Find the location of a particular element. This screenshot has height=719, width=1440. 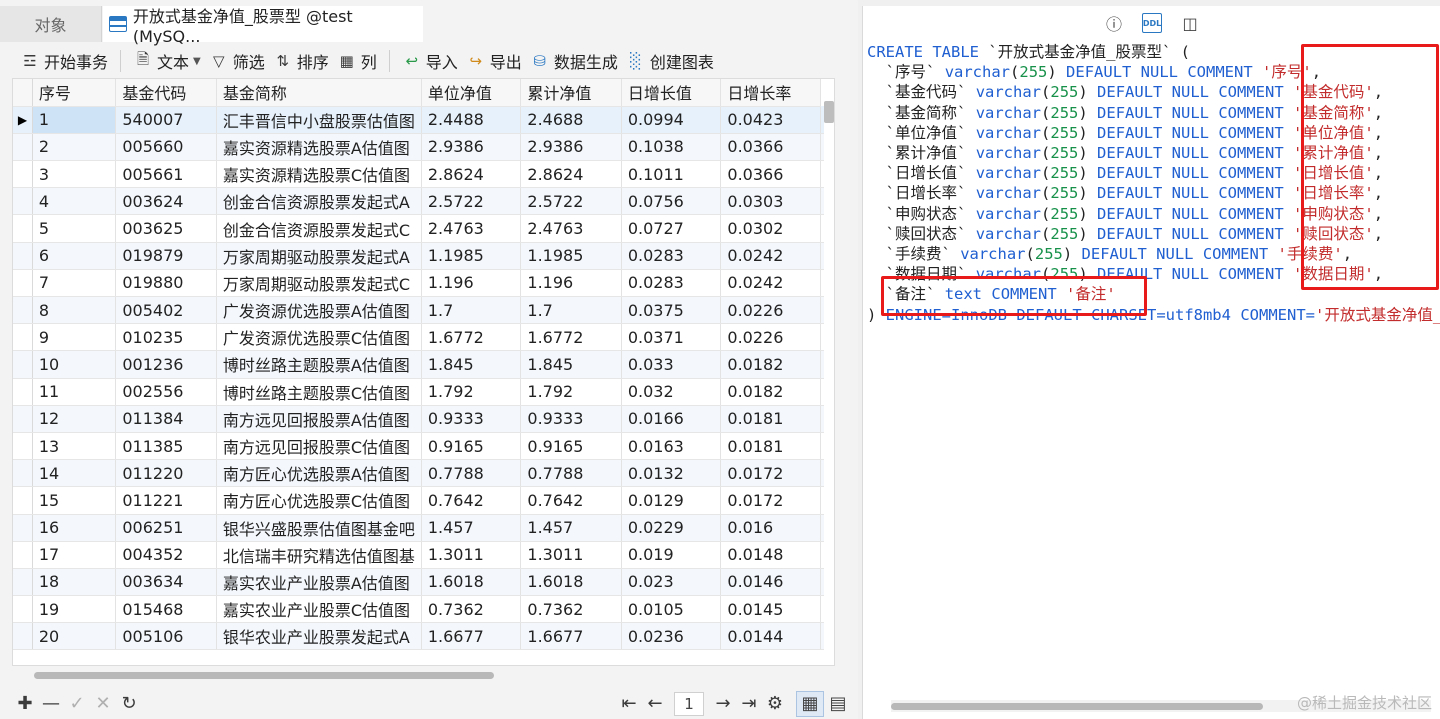

table-cell: 0.0236 is located at coordinates (671, 636).